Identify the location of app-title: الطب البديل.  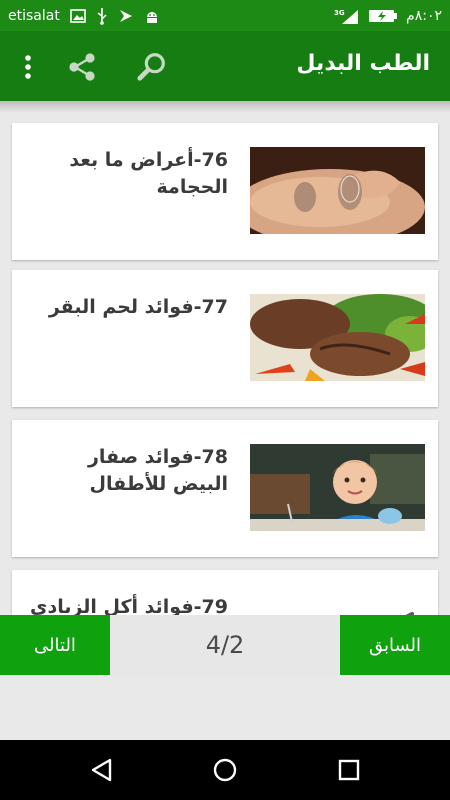
(363, 63).